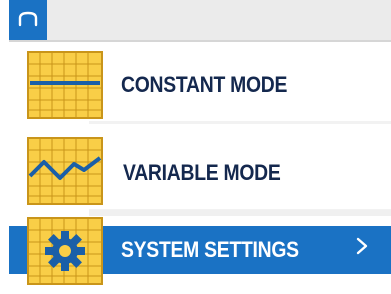  Describe the element at coordinates (65, 171) in the screenshot. I see `variable-wave-grid-icon` at that location.